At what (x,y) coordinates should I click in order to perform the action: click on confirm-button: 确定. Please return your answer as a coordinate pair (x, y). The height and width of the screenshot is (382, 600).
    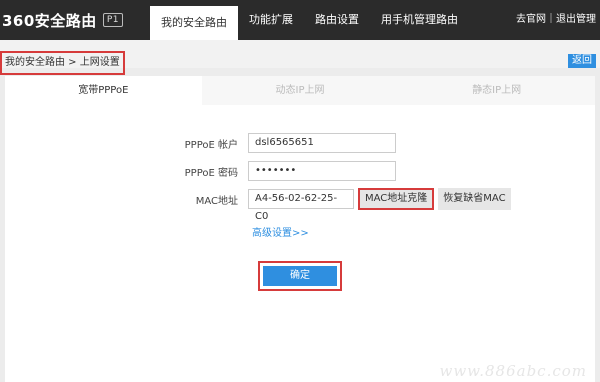
    Looking at the image, I should click on (300, 276).